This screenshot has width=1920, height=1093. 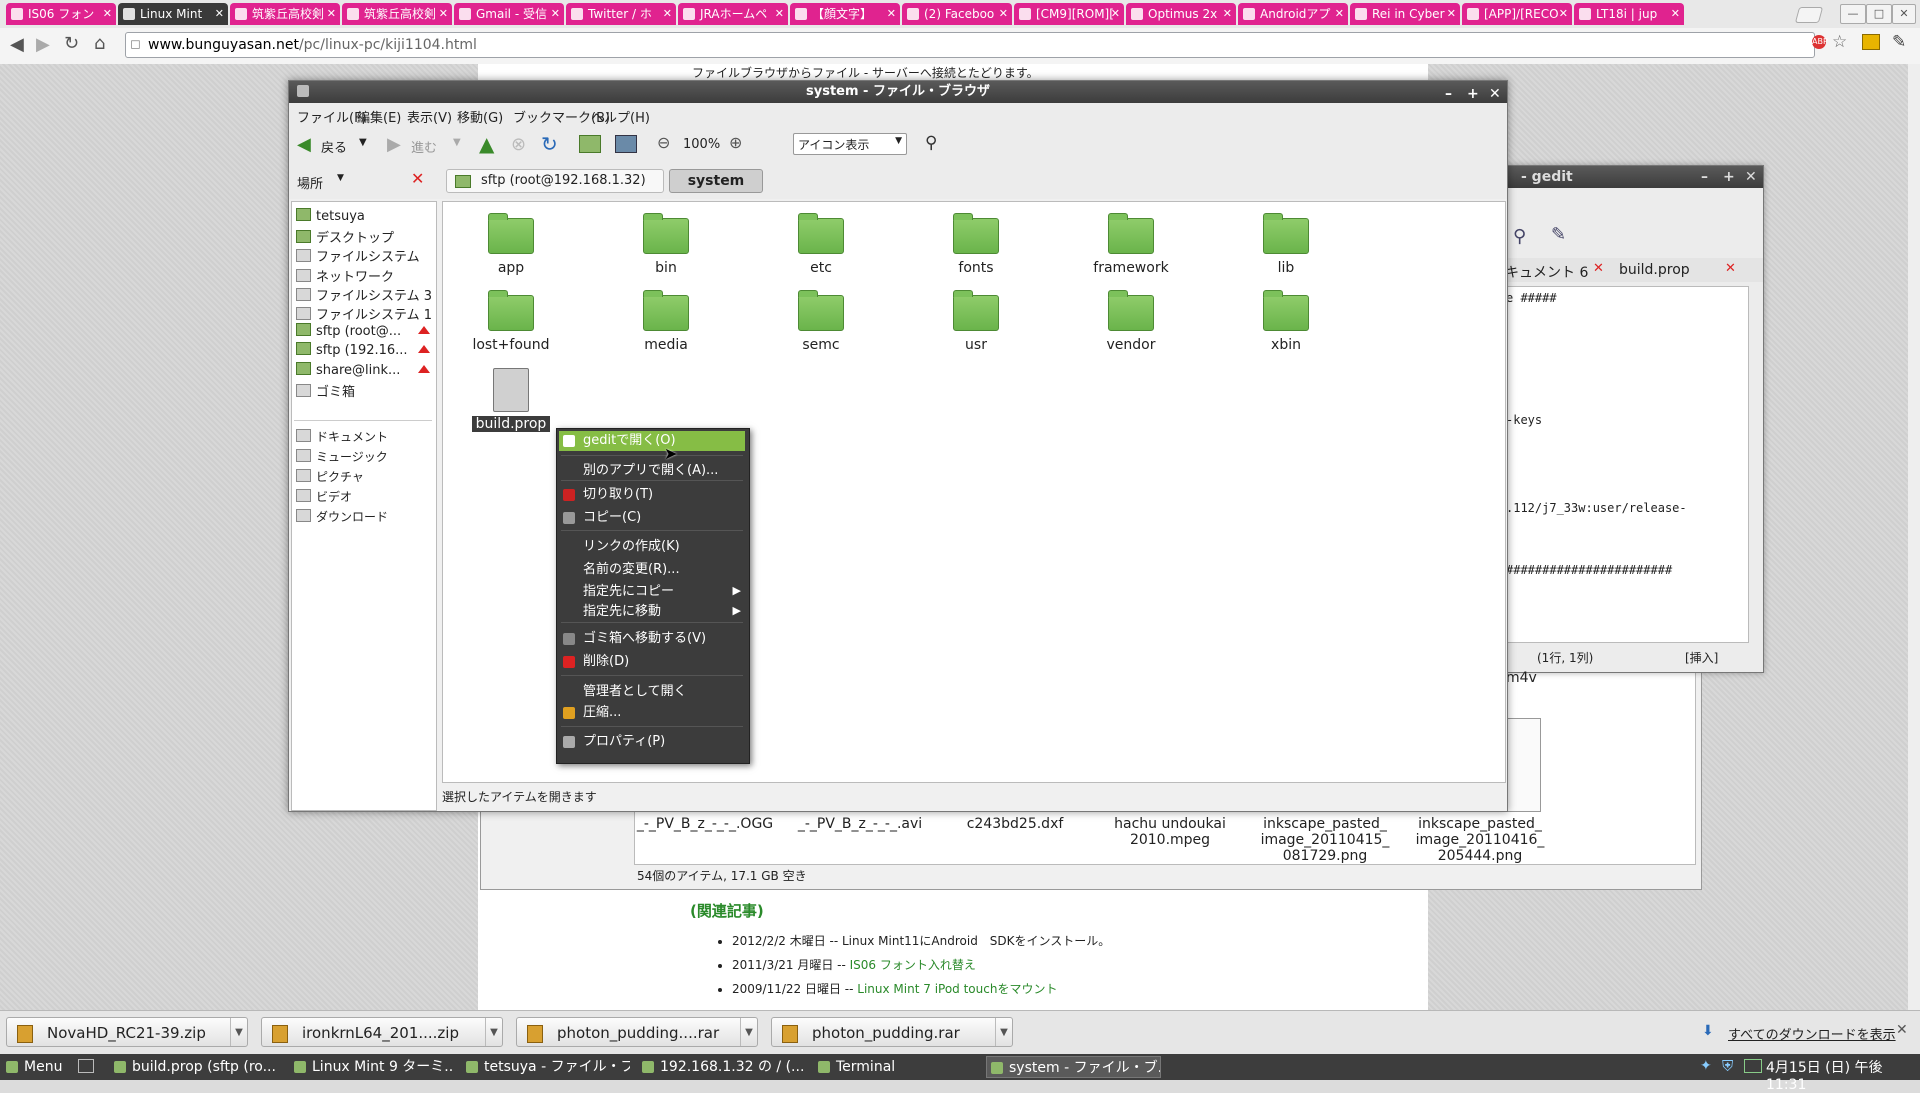 What do you see at coordinates (1629, 14) in the screenshot?
I see `browser-tab: LT18i | jup ✕` at bounding box center [1629, 14].